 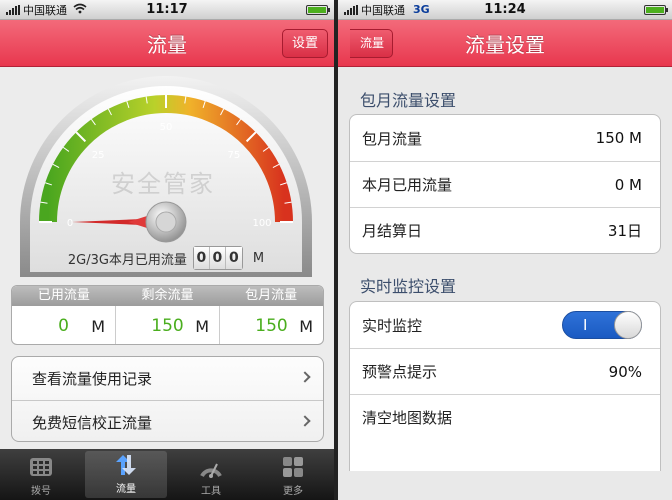 What do you see at coordinates (92, 422) in the screenshot?
I see `action-label: 免费短信校正流量` at bounding box center [92, 422].